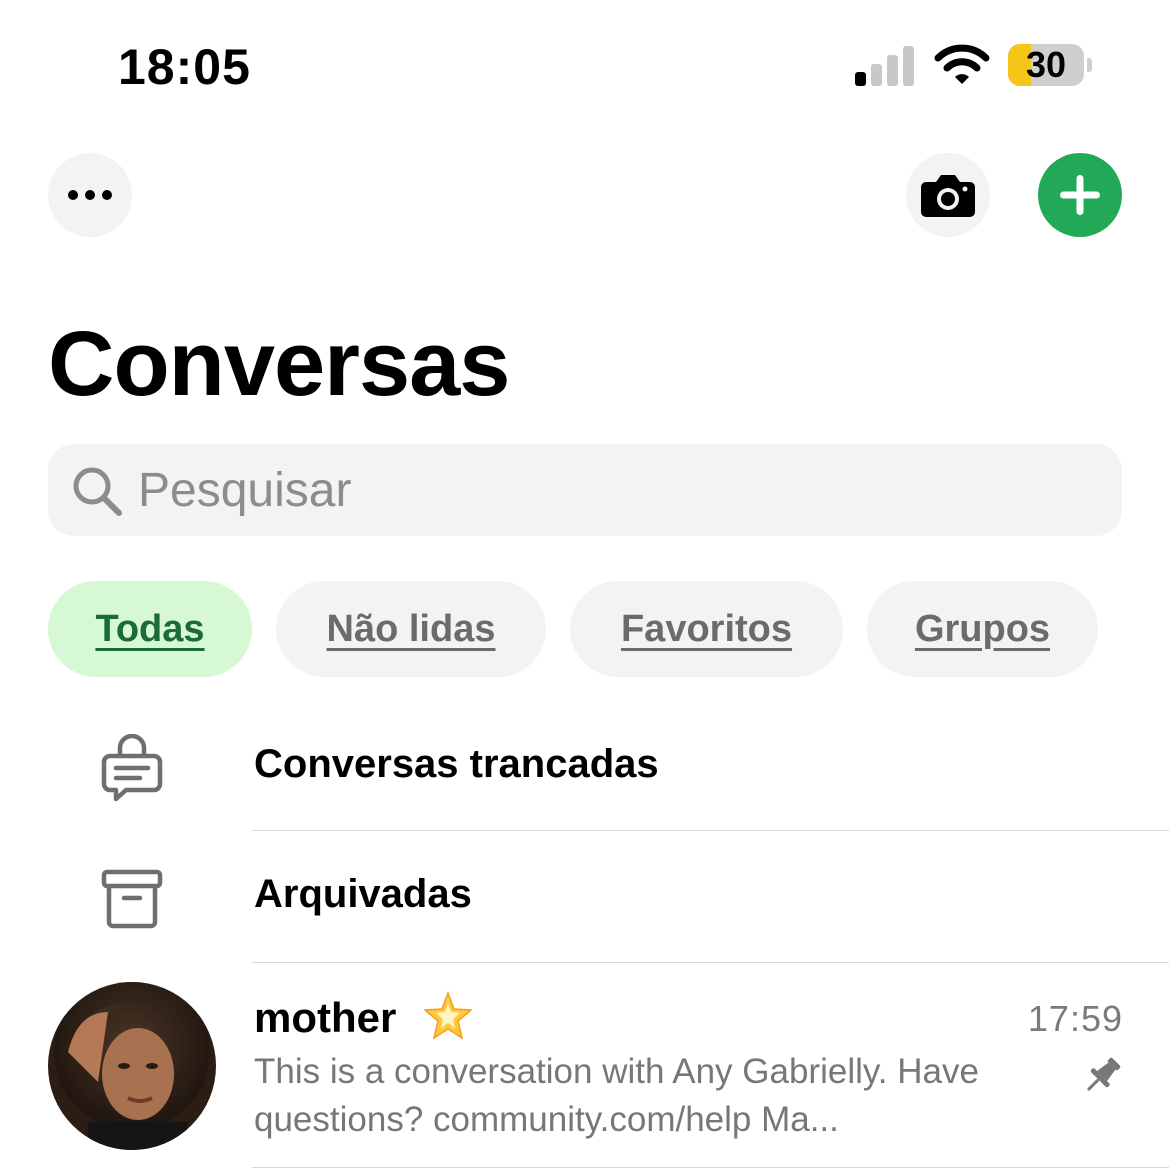 Image resolution: width=1169 pixels, height=1169 pixels. Describe the element at coordinates (411, 629) in the screenshot. I see `filter-chip-nao-lidas: Não lidas` at that location.